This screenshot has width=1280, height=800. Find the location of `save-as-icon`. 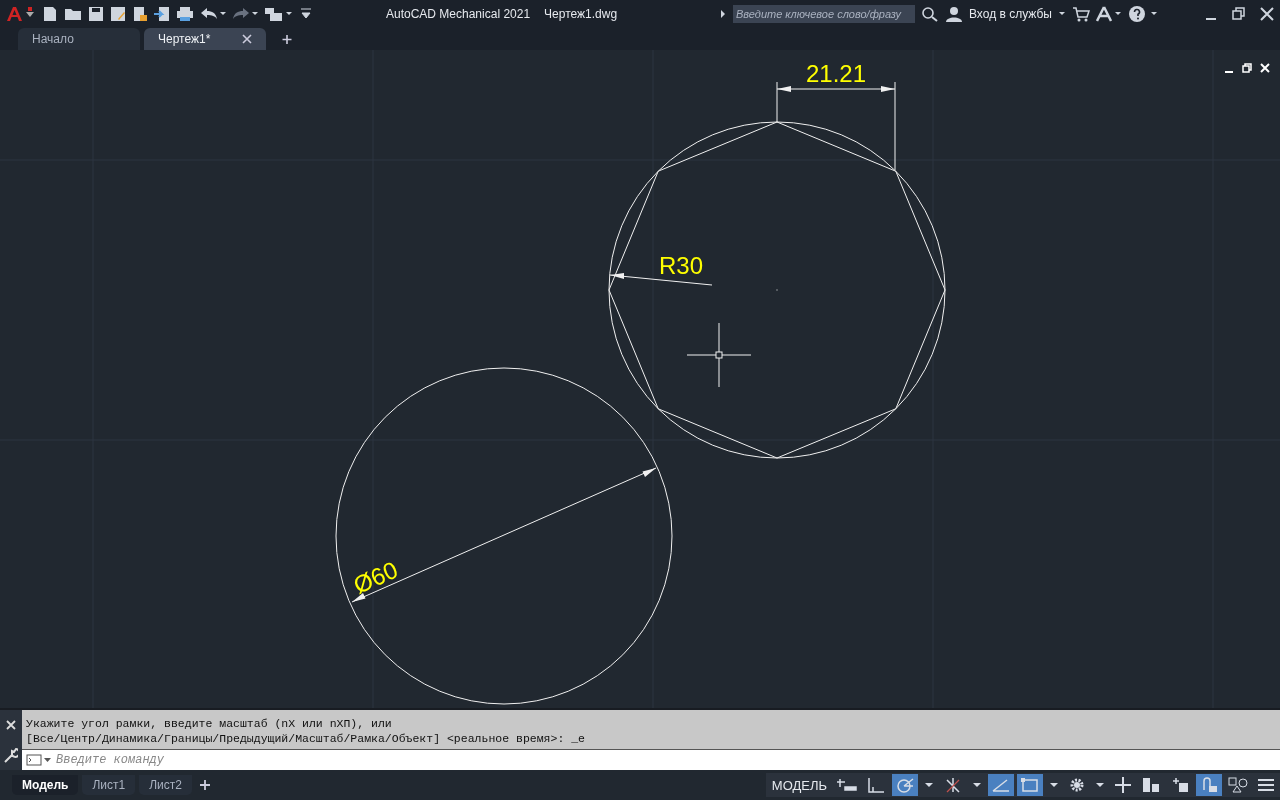

save-as-icon is located at coordinates (118, 14).